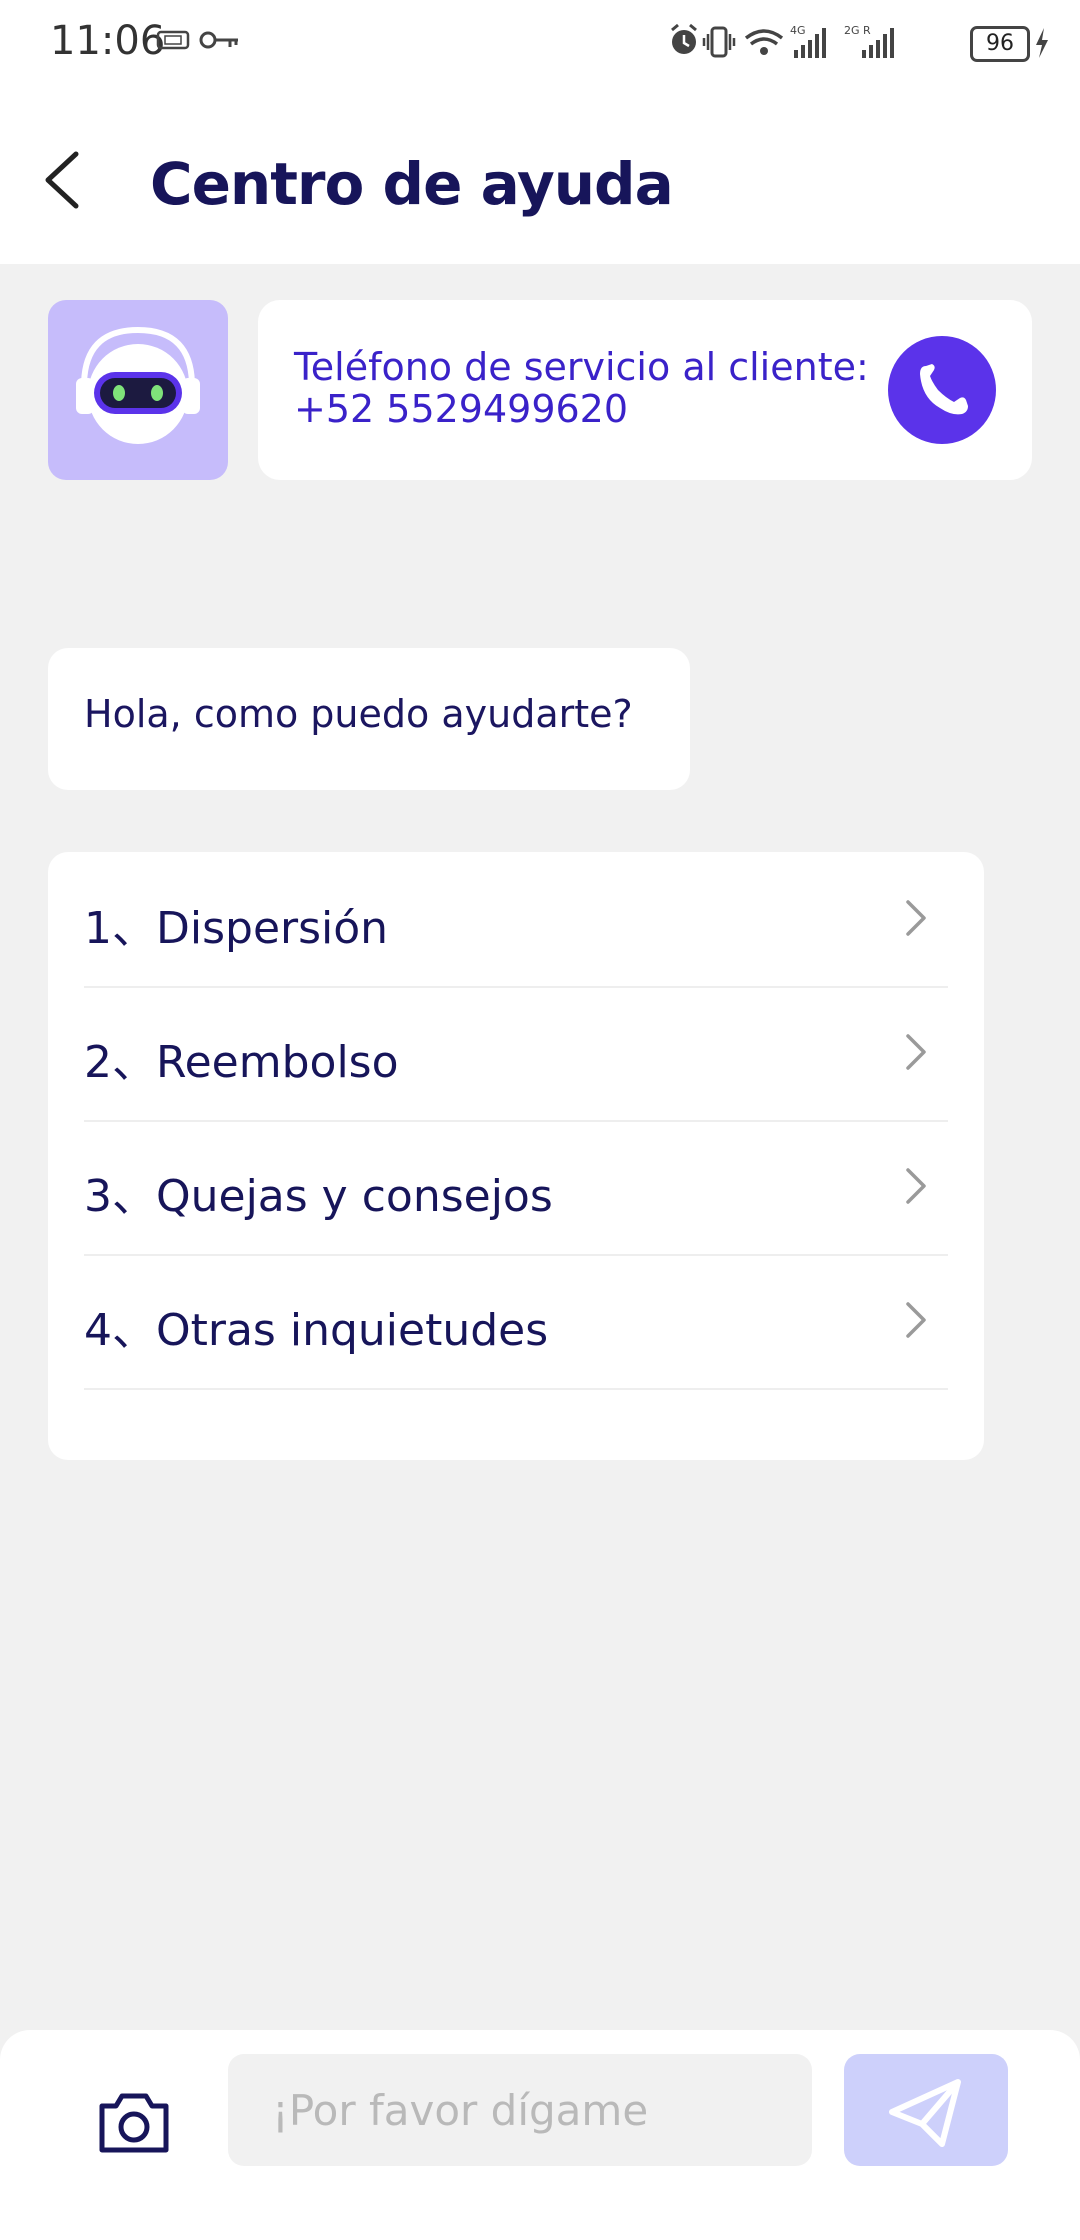  What do you see at coordinates (869, 41) in the screenshot?
I see `signal-icon-2: 2G R` at bounding box center [869, 41].